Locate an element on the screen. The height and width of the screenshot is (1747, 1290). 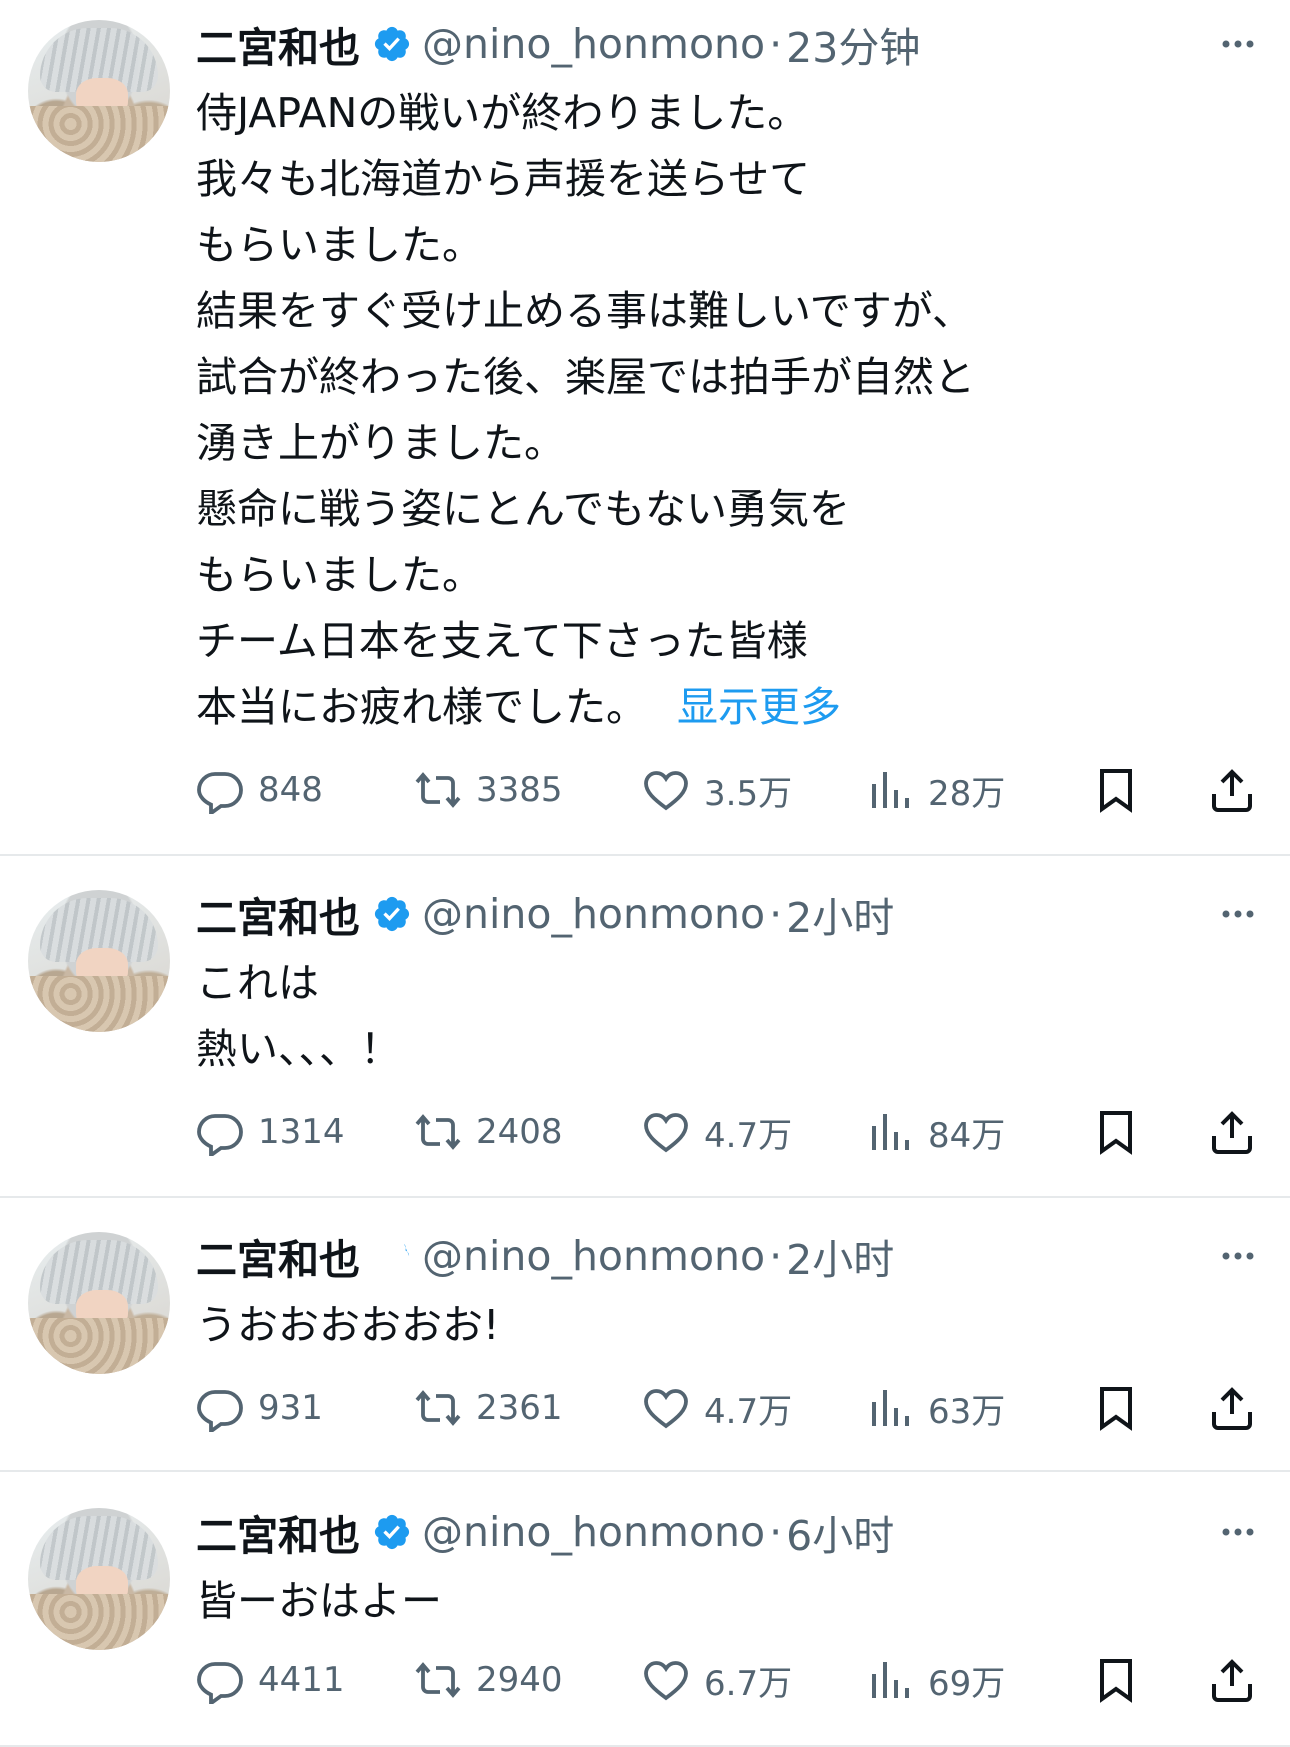
tweet-text-block: うおおおおおお! is located at coordinates (347, 1325).